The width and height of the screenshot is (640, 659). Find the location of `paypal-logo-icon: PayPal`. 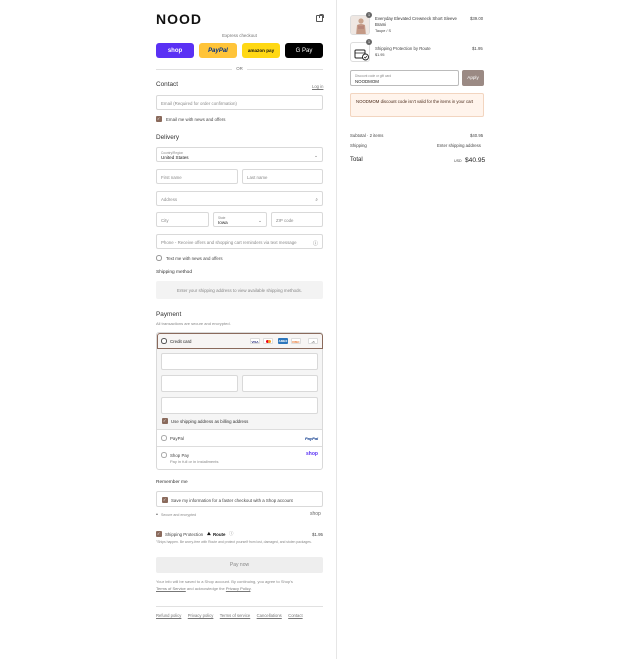

paypal-logo-icon: PayPal is located at coordinates (312, 438).